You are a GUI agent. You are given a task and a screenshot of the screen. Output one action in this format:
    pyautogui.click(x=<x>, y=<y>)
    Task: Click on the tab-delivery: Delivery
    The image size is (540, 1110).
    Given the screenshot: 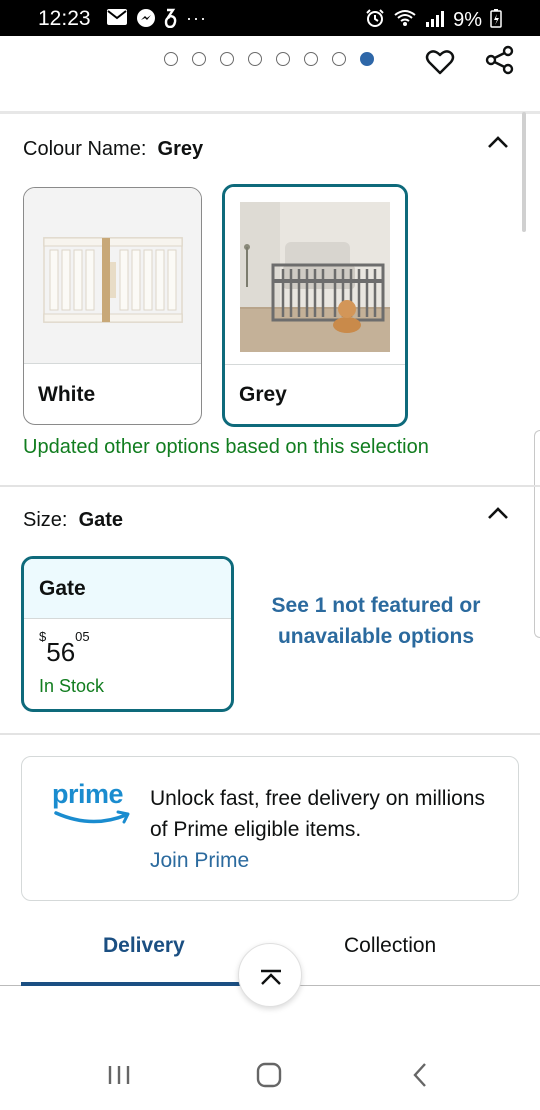 What is the action you would take?
    pyautogui.click(x=144, y=946)
    